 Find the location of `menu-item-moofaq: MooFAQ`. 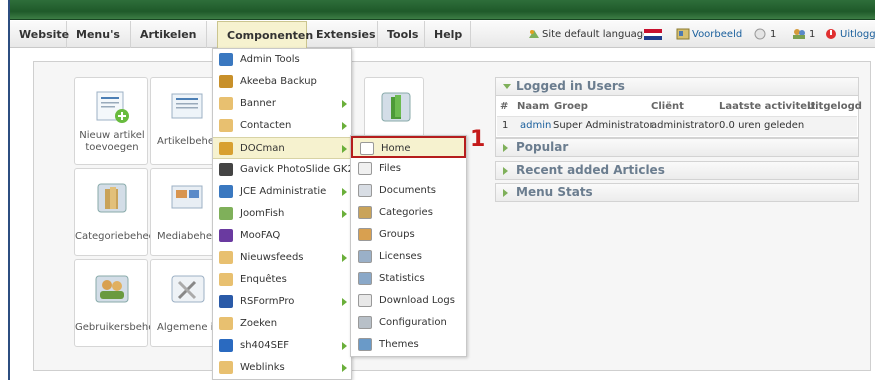

menu-item-moofaq: MooFAQ is located at coordinates (282, 236).